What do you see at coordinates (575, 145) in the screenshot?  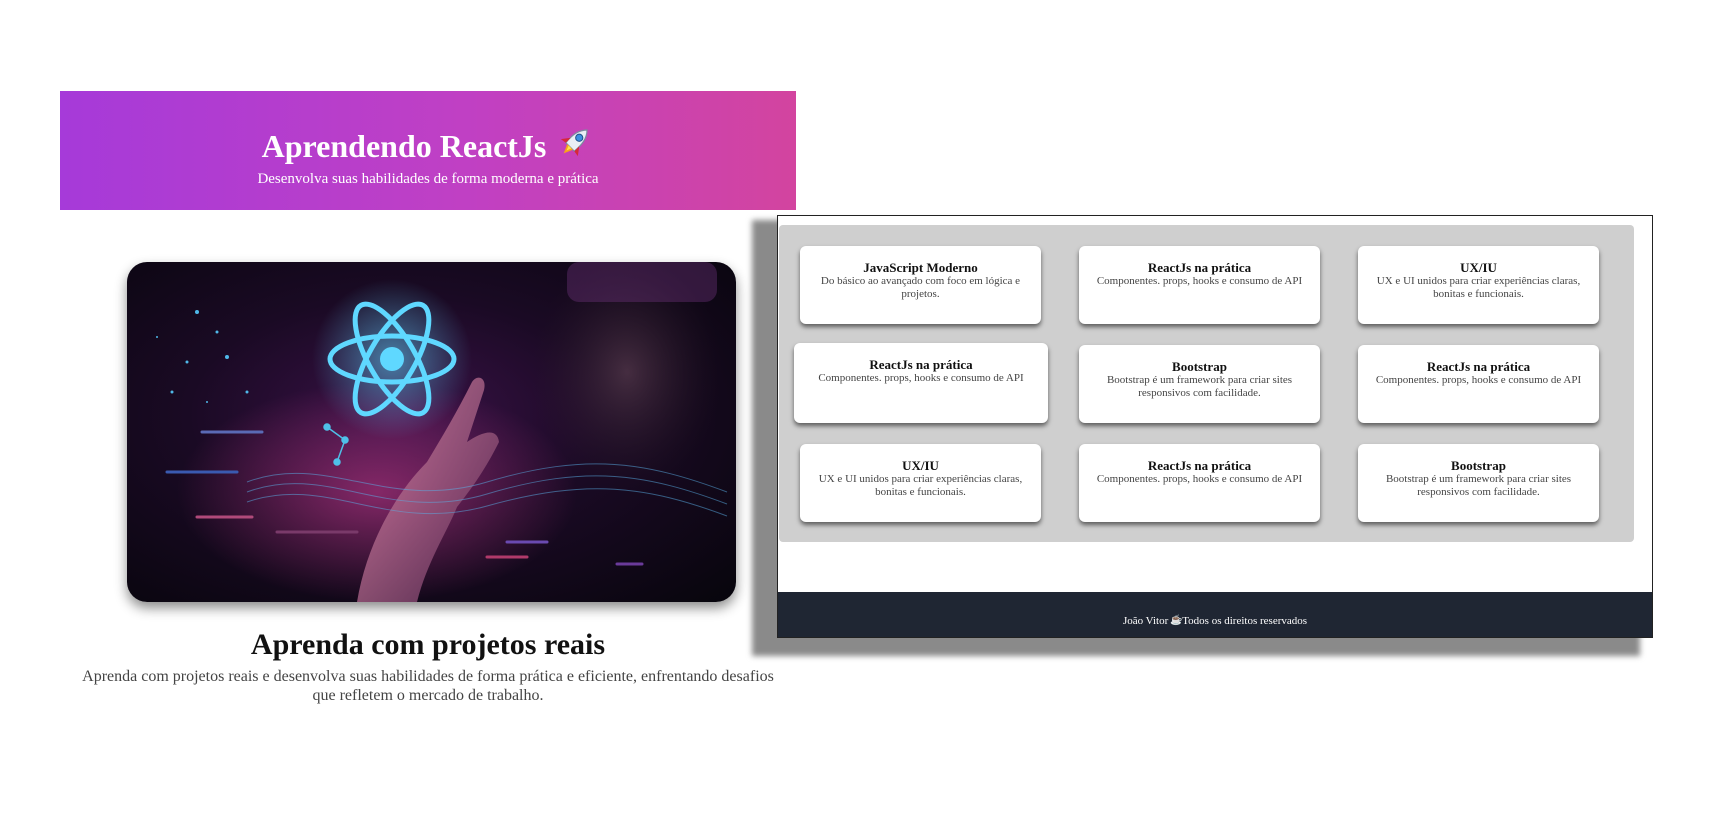 I see `rocket-icon` at bounding box center [575, 145].